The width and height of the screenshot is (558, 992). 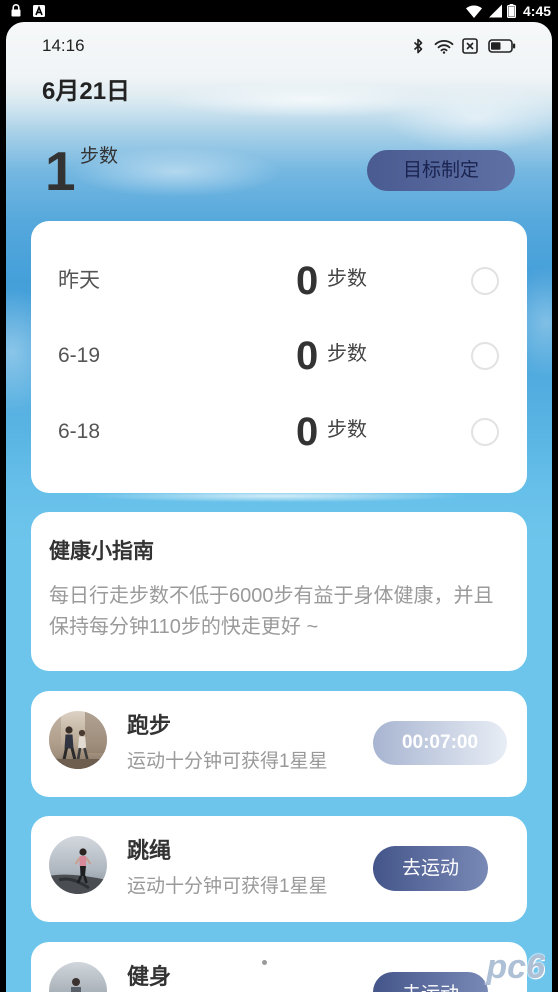 What do you see at coordinates (279, 45) in the screenshot?
I see `app-status-bar: 14:16` at bounding box center [279, 45].